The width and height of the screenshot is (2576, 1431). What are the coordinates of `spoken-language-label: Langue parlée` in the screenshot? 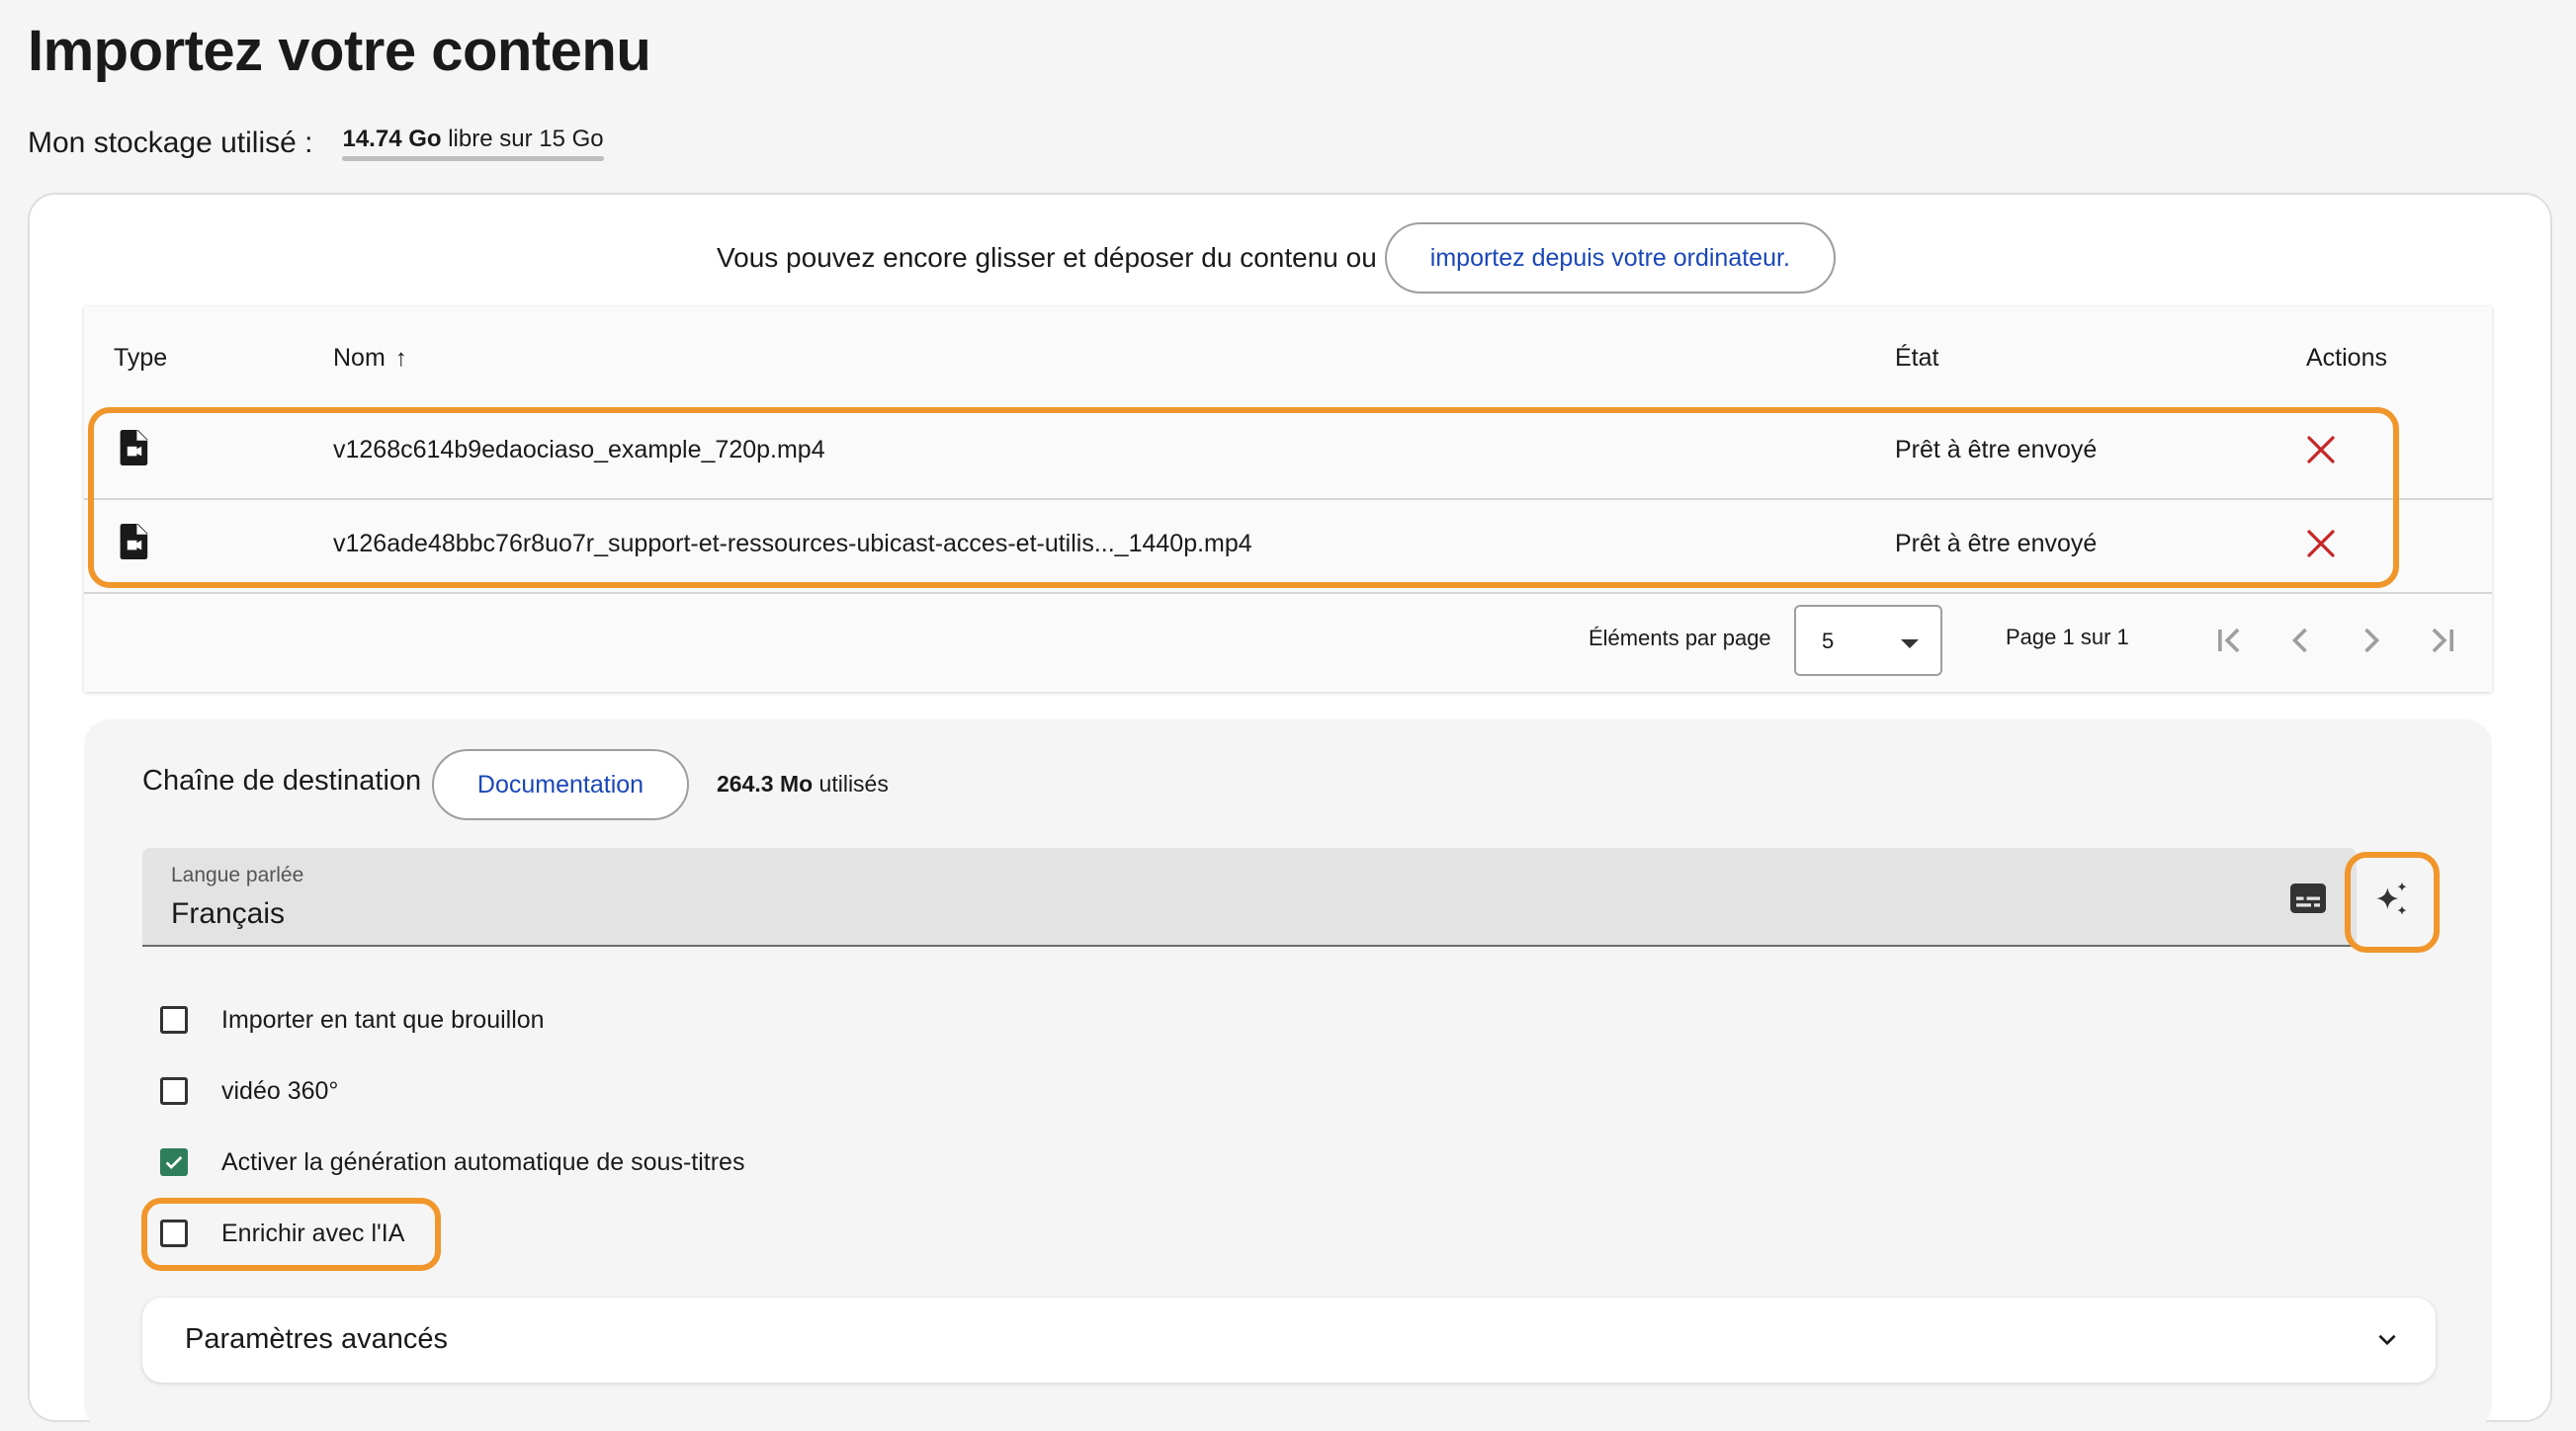 It's located at (237, 875).